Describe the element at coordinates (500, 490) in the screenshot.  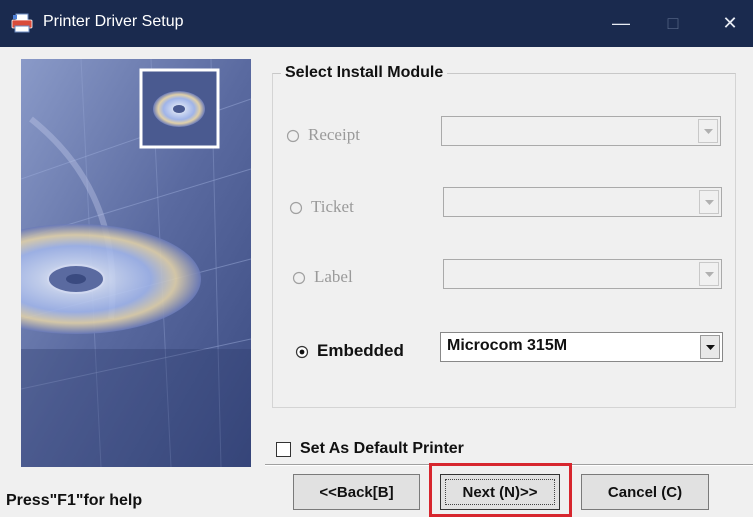
I see `next-button-highlight` at that location.